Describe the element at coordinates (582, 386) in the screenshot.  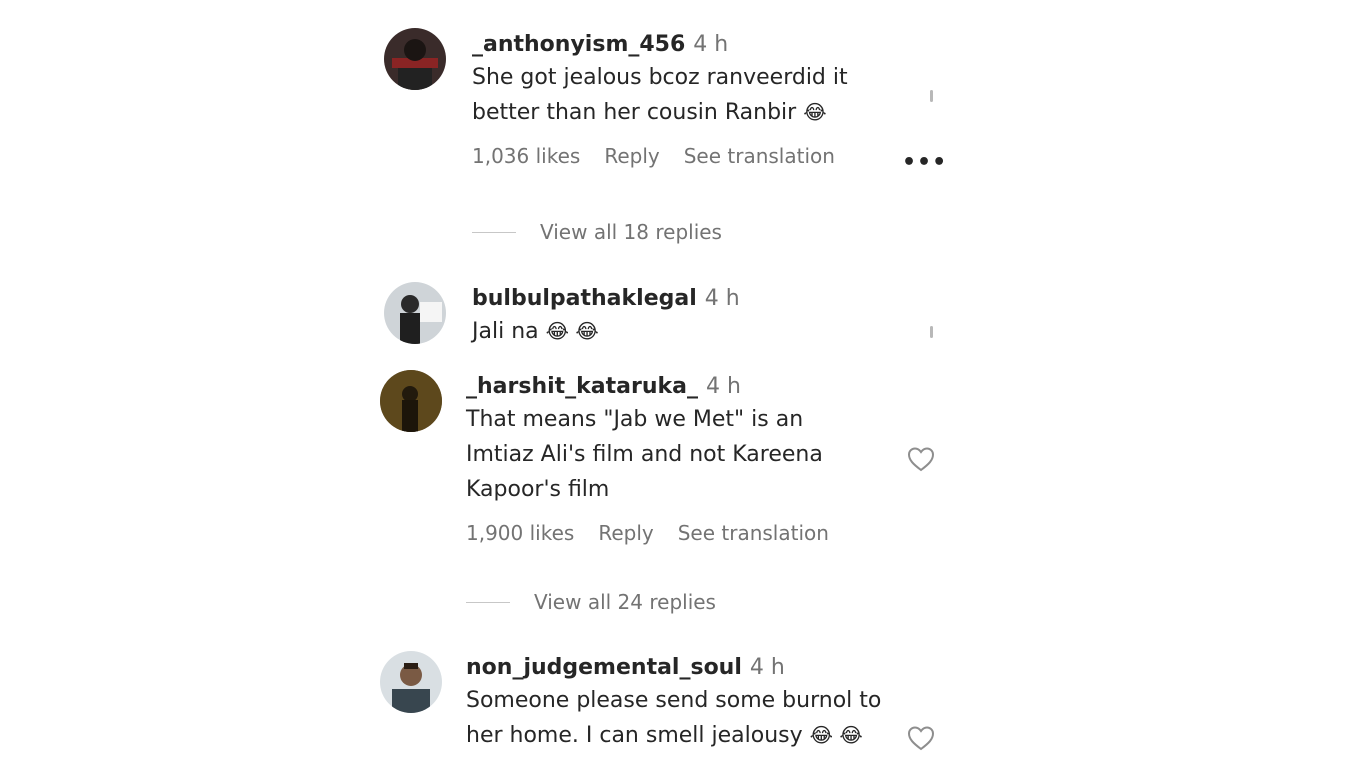
I see `comment-username: _harshit_kataruka_` at that location.